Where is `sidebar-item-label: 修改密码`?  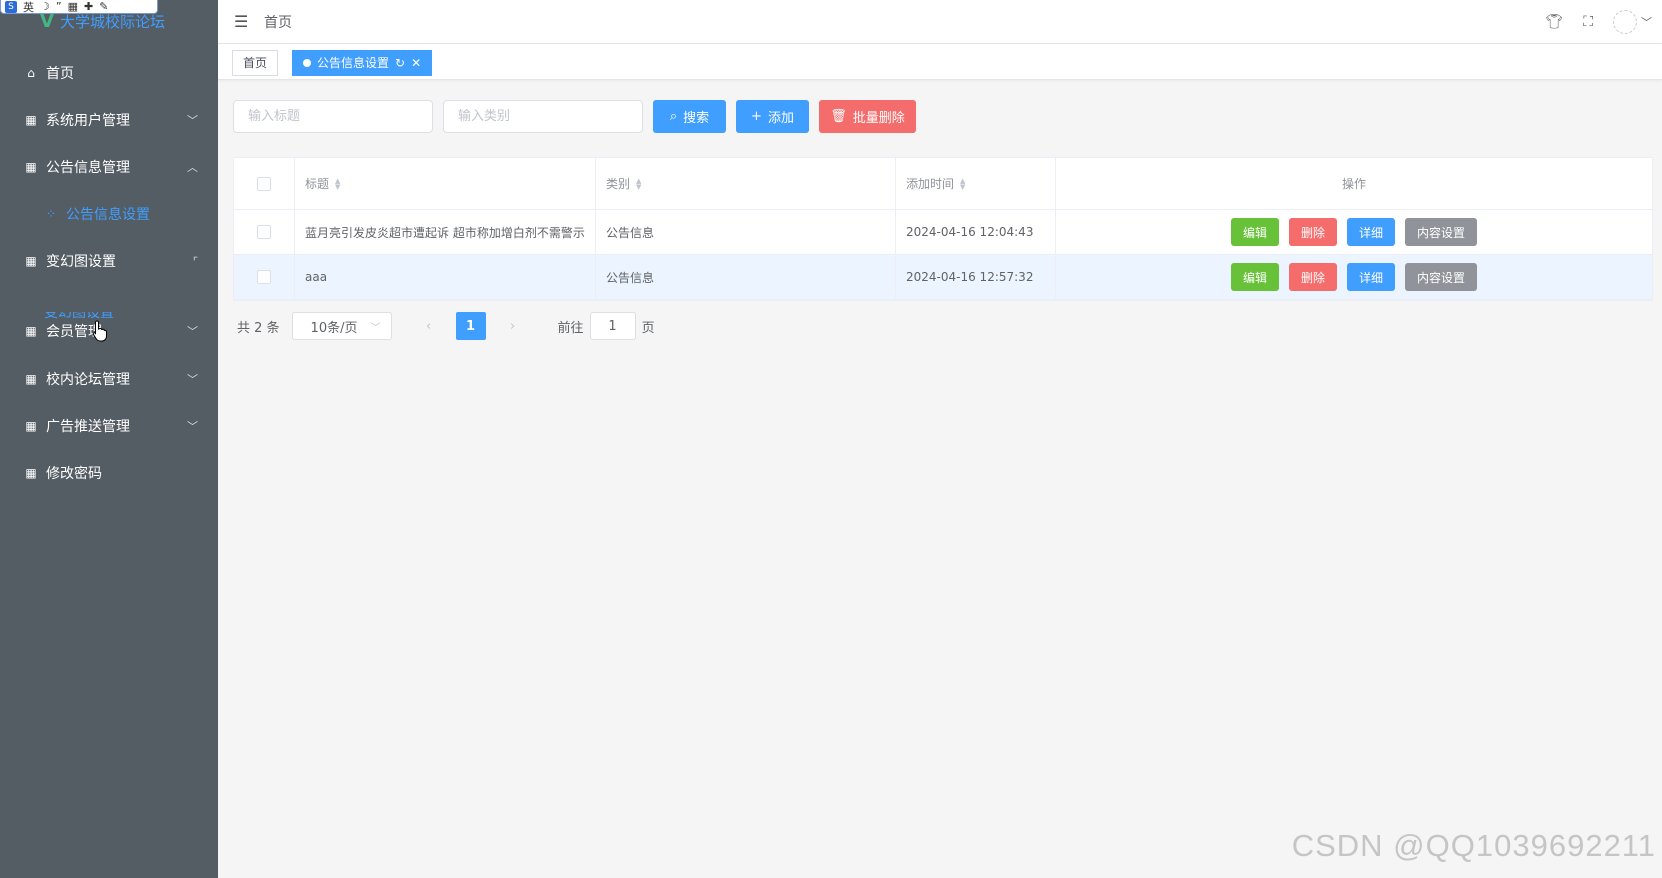
sidebar-item-label: 修改密码 is located at coordinates (74, 474).